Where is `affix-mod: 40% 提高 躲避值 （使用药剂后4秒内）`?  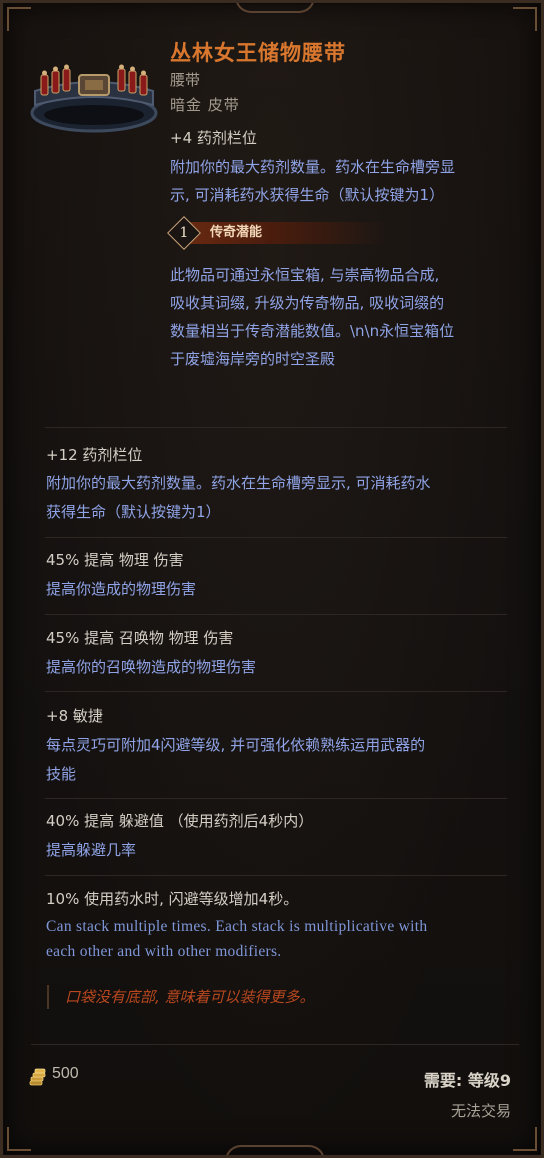
affix-mod: 40% 提高 躲避值 （使用药剂后4秒内） is located at coordinates (180, 821).